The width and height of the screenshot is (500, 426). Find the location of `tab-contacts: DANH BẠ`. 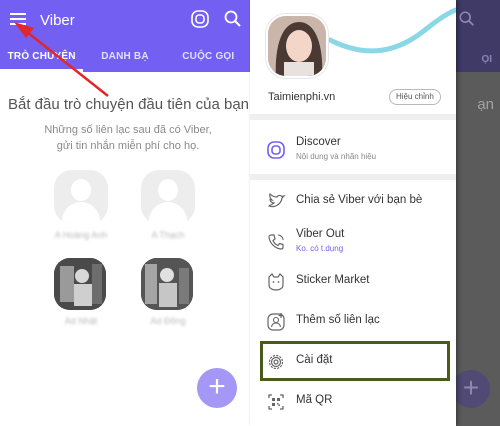

tab-contacts: DANH BẠ is located at coordinates (124, 57).